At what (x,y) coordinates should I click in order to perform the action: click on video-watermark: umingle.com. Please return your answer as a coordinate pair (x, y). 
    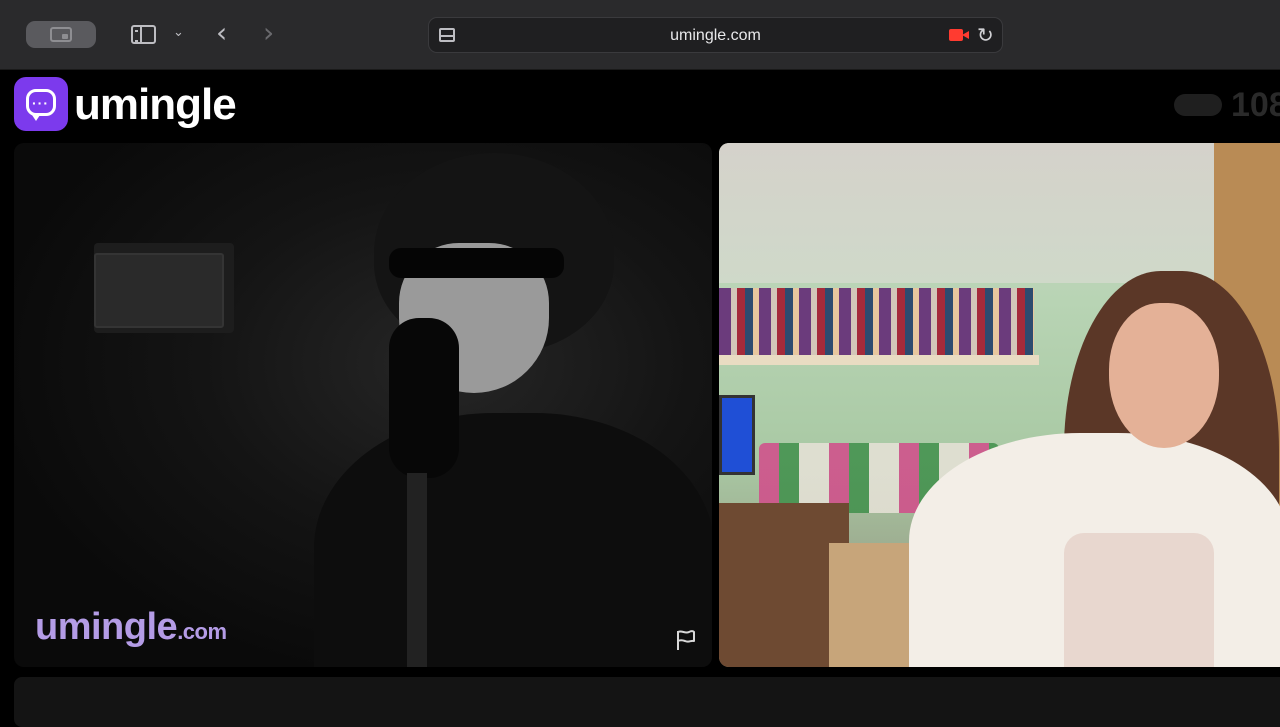
    Looking at the image, I should click on (131, 627).